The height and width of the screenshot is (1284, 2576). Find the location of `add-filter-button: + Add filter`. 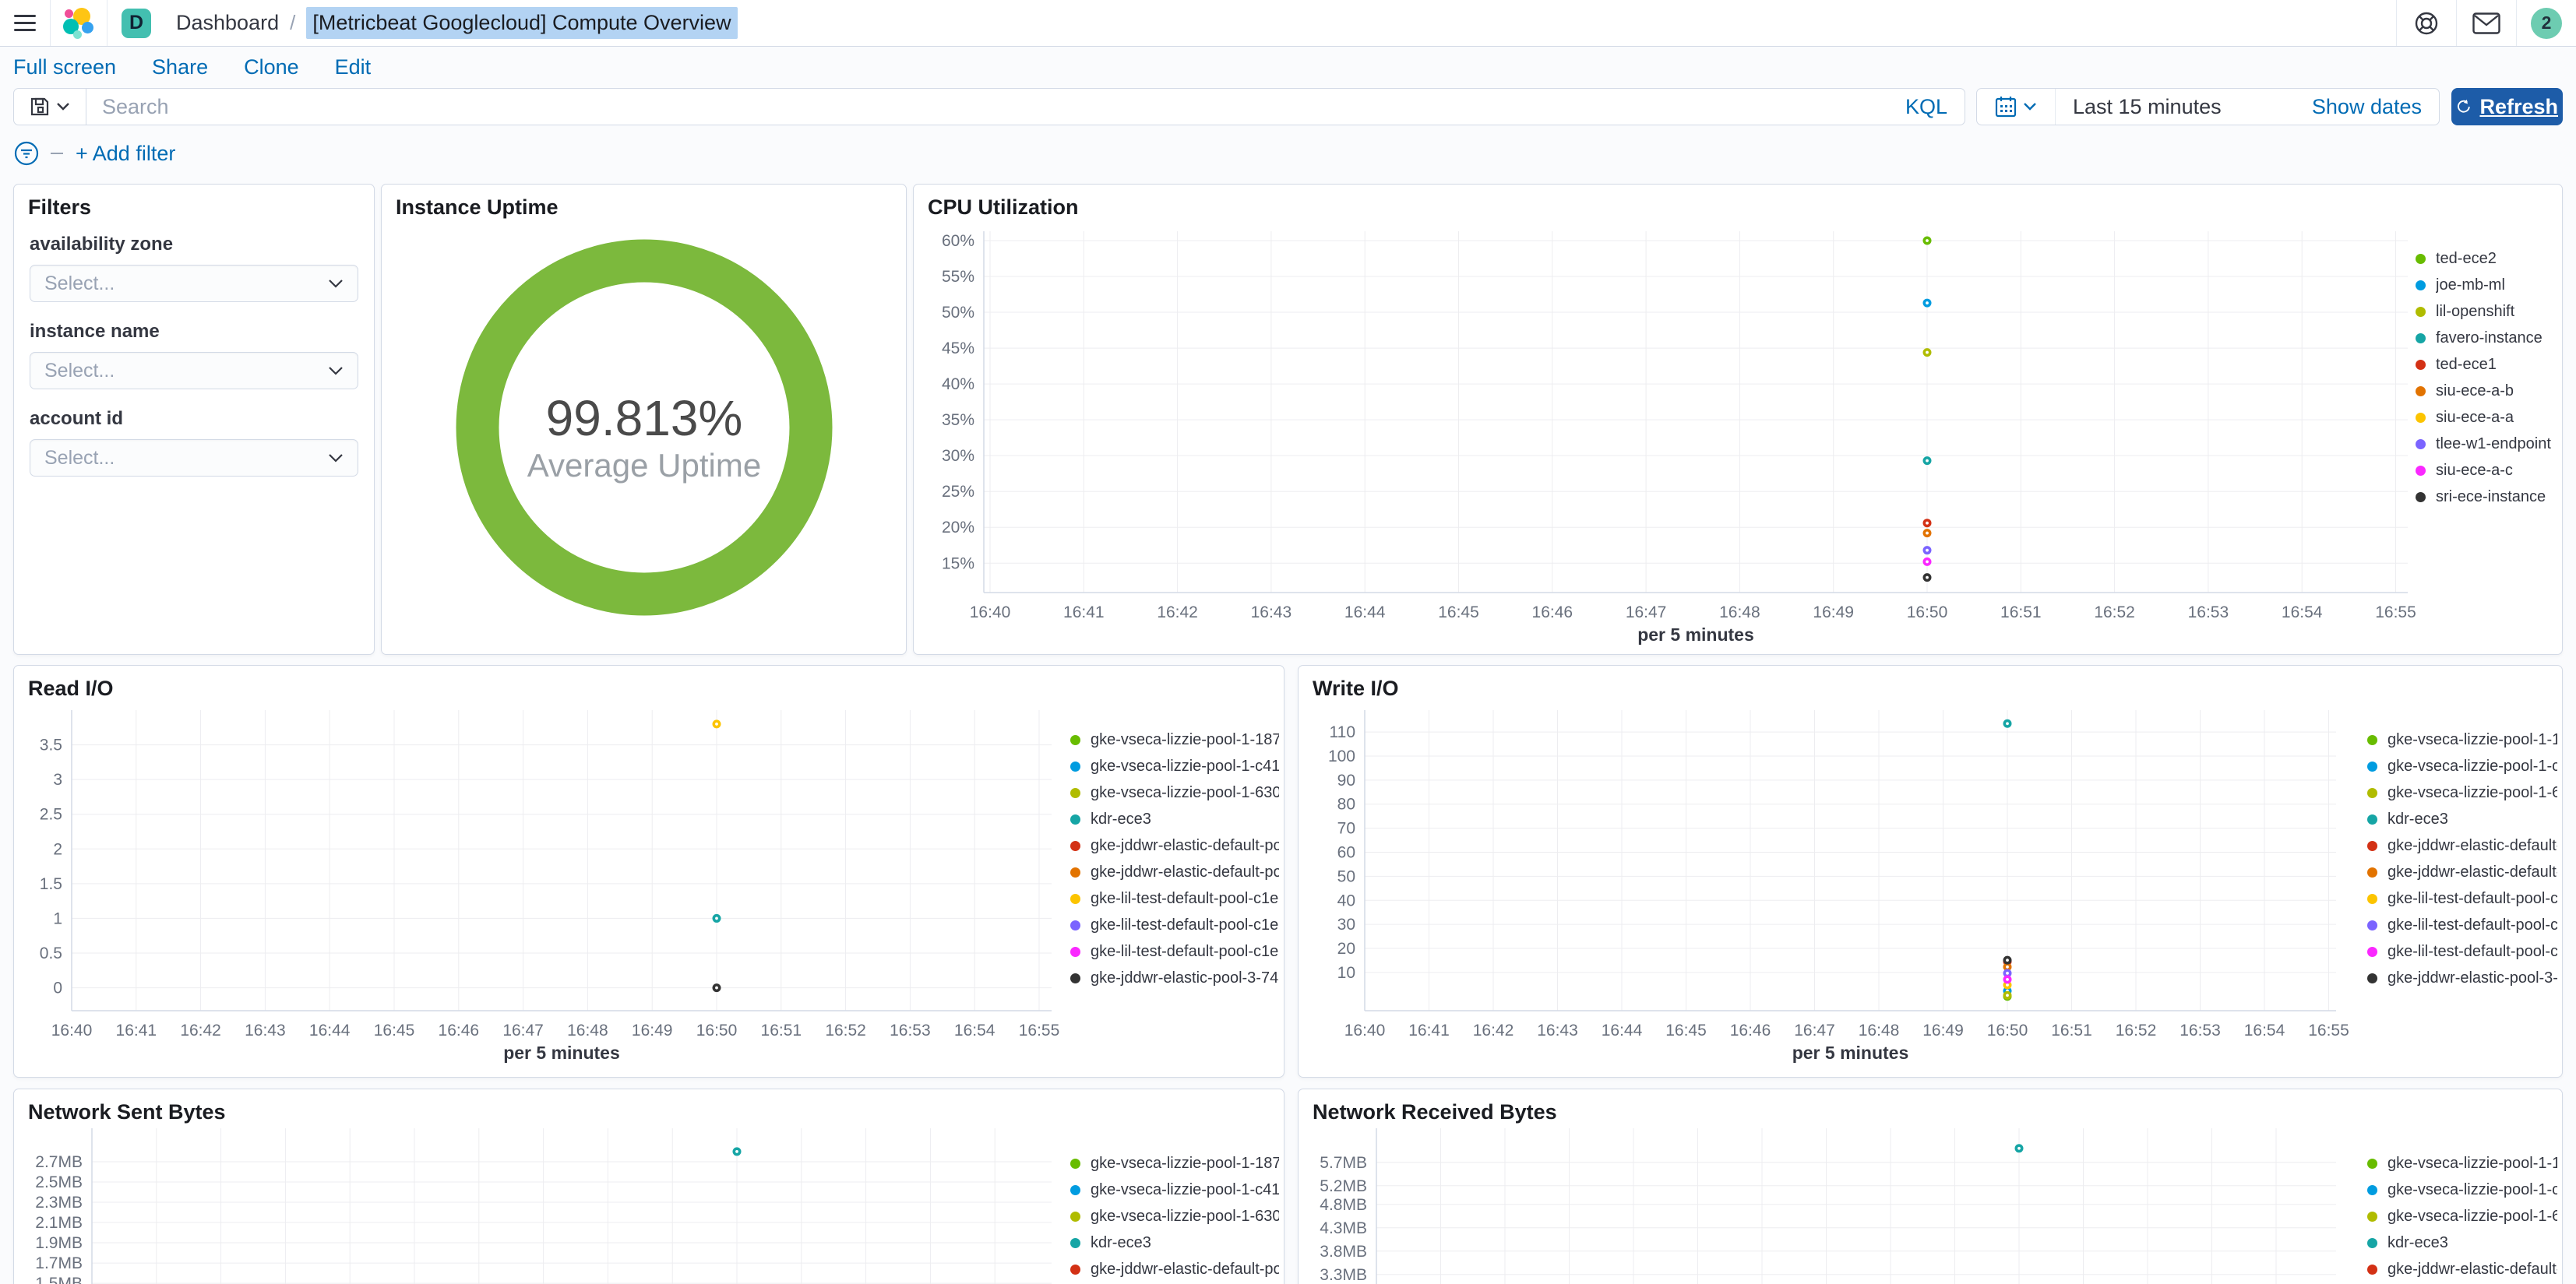

add-filter-button: + Add filter is located at coordinates (125, 154).